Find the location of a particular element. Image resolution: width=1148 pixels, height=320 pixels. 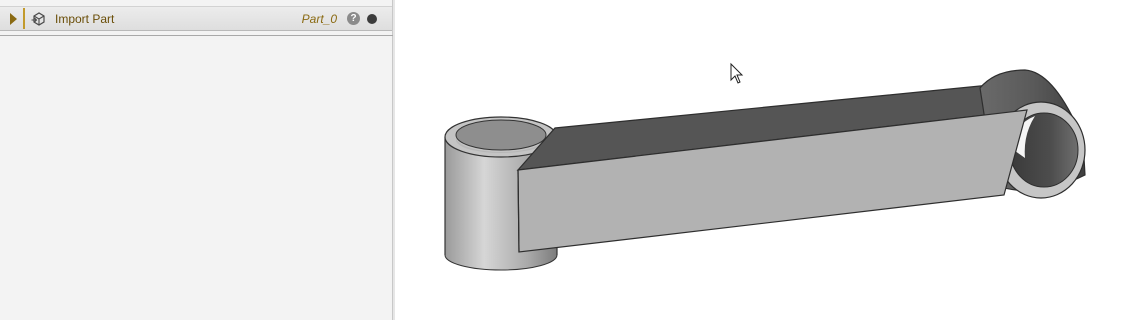

tree-divider is located at coordinates (196, 35).